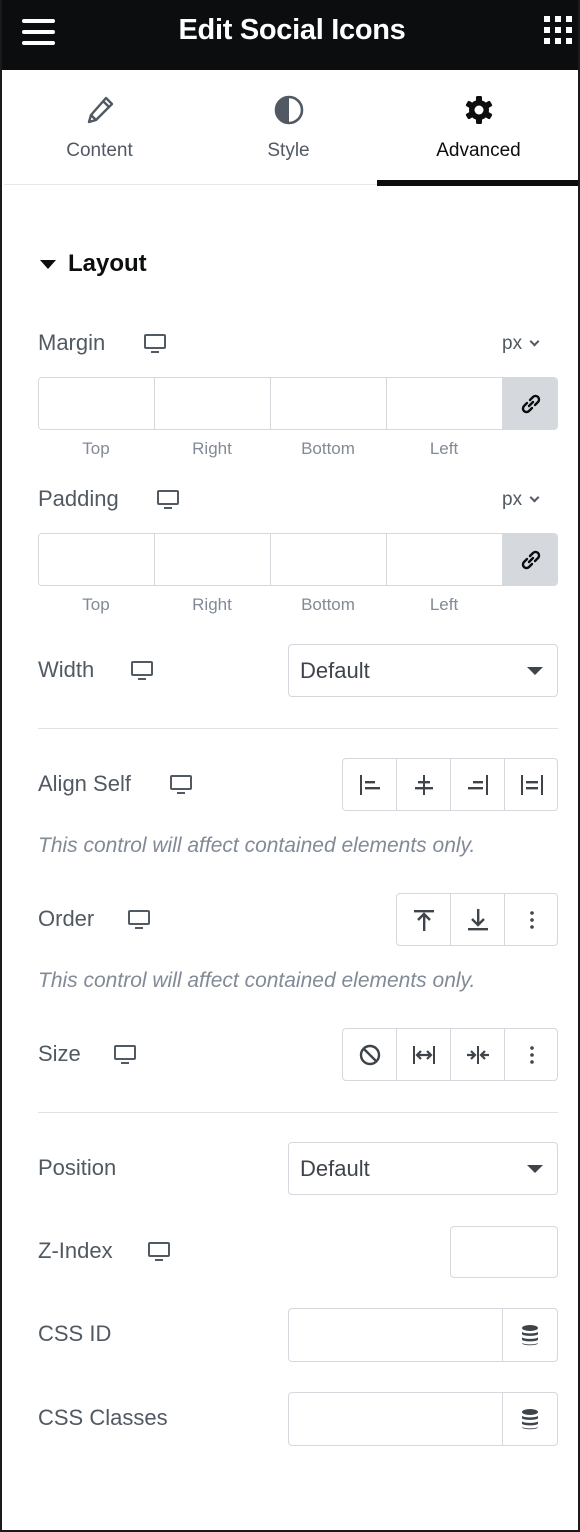 The width and height of the screenshot is (580, 1532). I want to click on width-select: Default, so click(423, 670).